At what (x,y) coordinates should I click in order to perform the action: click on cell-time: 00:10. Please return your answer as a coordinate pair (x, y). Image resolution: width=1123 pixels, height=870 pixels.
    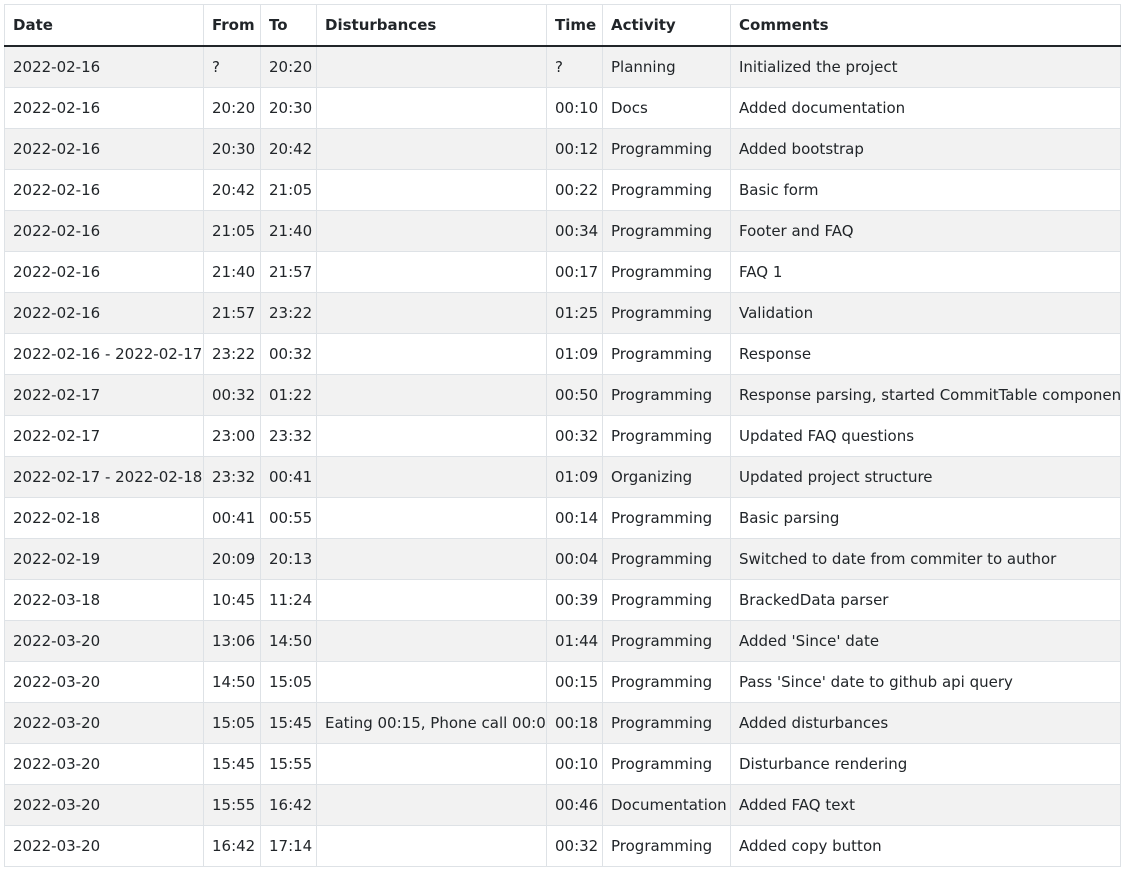
    Looking at the image, I should click on (574, 764).